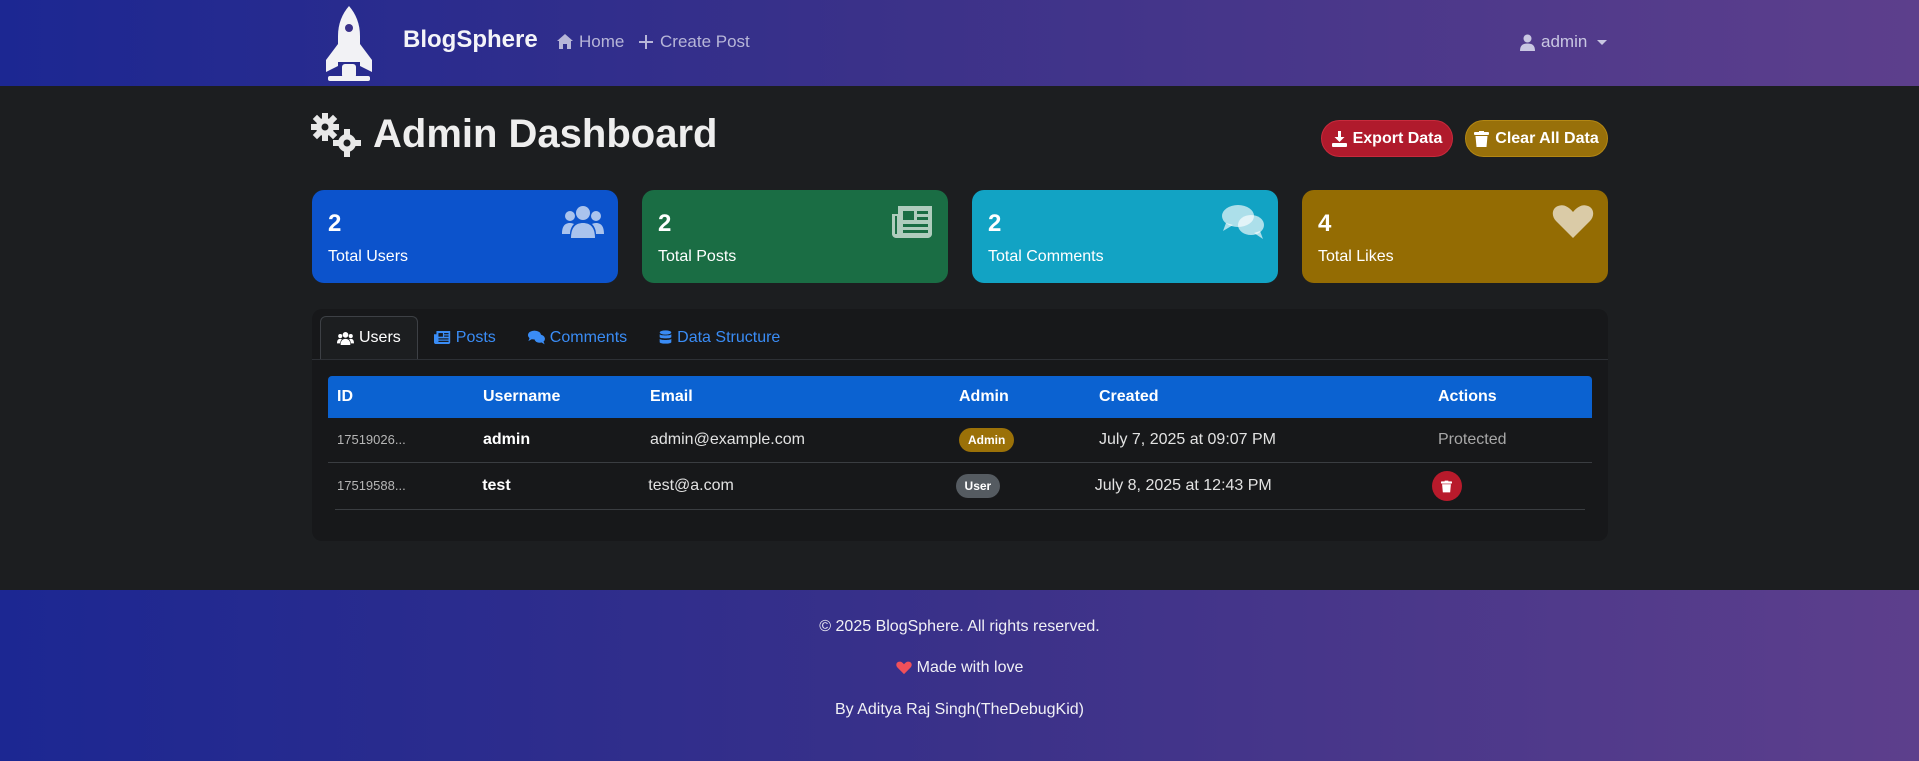 This screenshot has width=1919, height=761. Describe the element at coordinates (970, 667) in the screenshot. I see `footer-love-label: Made with love` at that location.